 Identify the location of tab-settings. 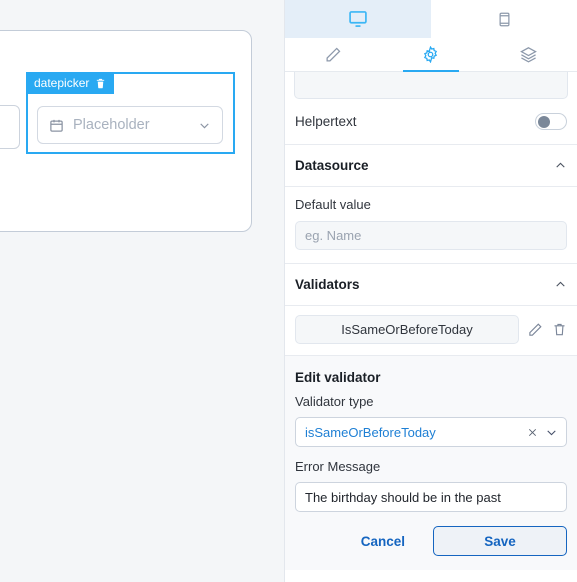
(430, 54).